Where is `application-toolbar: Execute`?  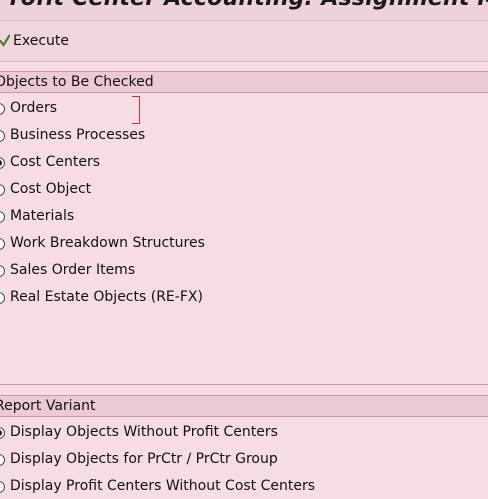
application-toolbar: Execute is located at coordinates (244, 41).